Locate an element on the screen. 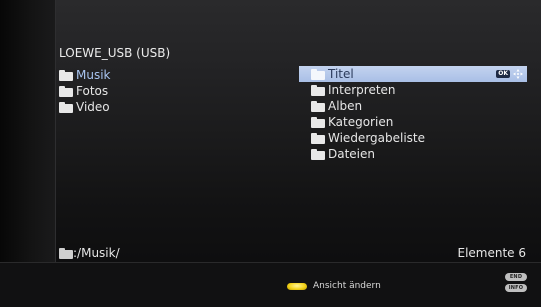 The height and width of the screenshot is (307, 541). subfolder-label: Dateien is located at coordinates (352, 154).